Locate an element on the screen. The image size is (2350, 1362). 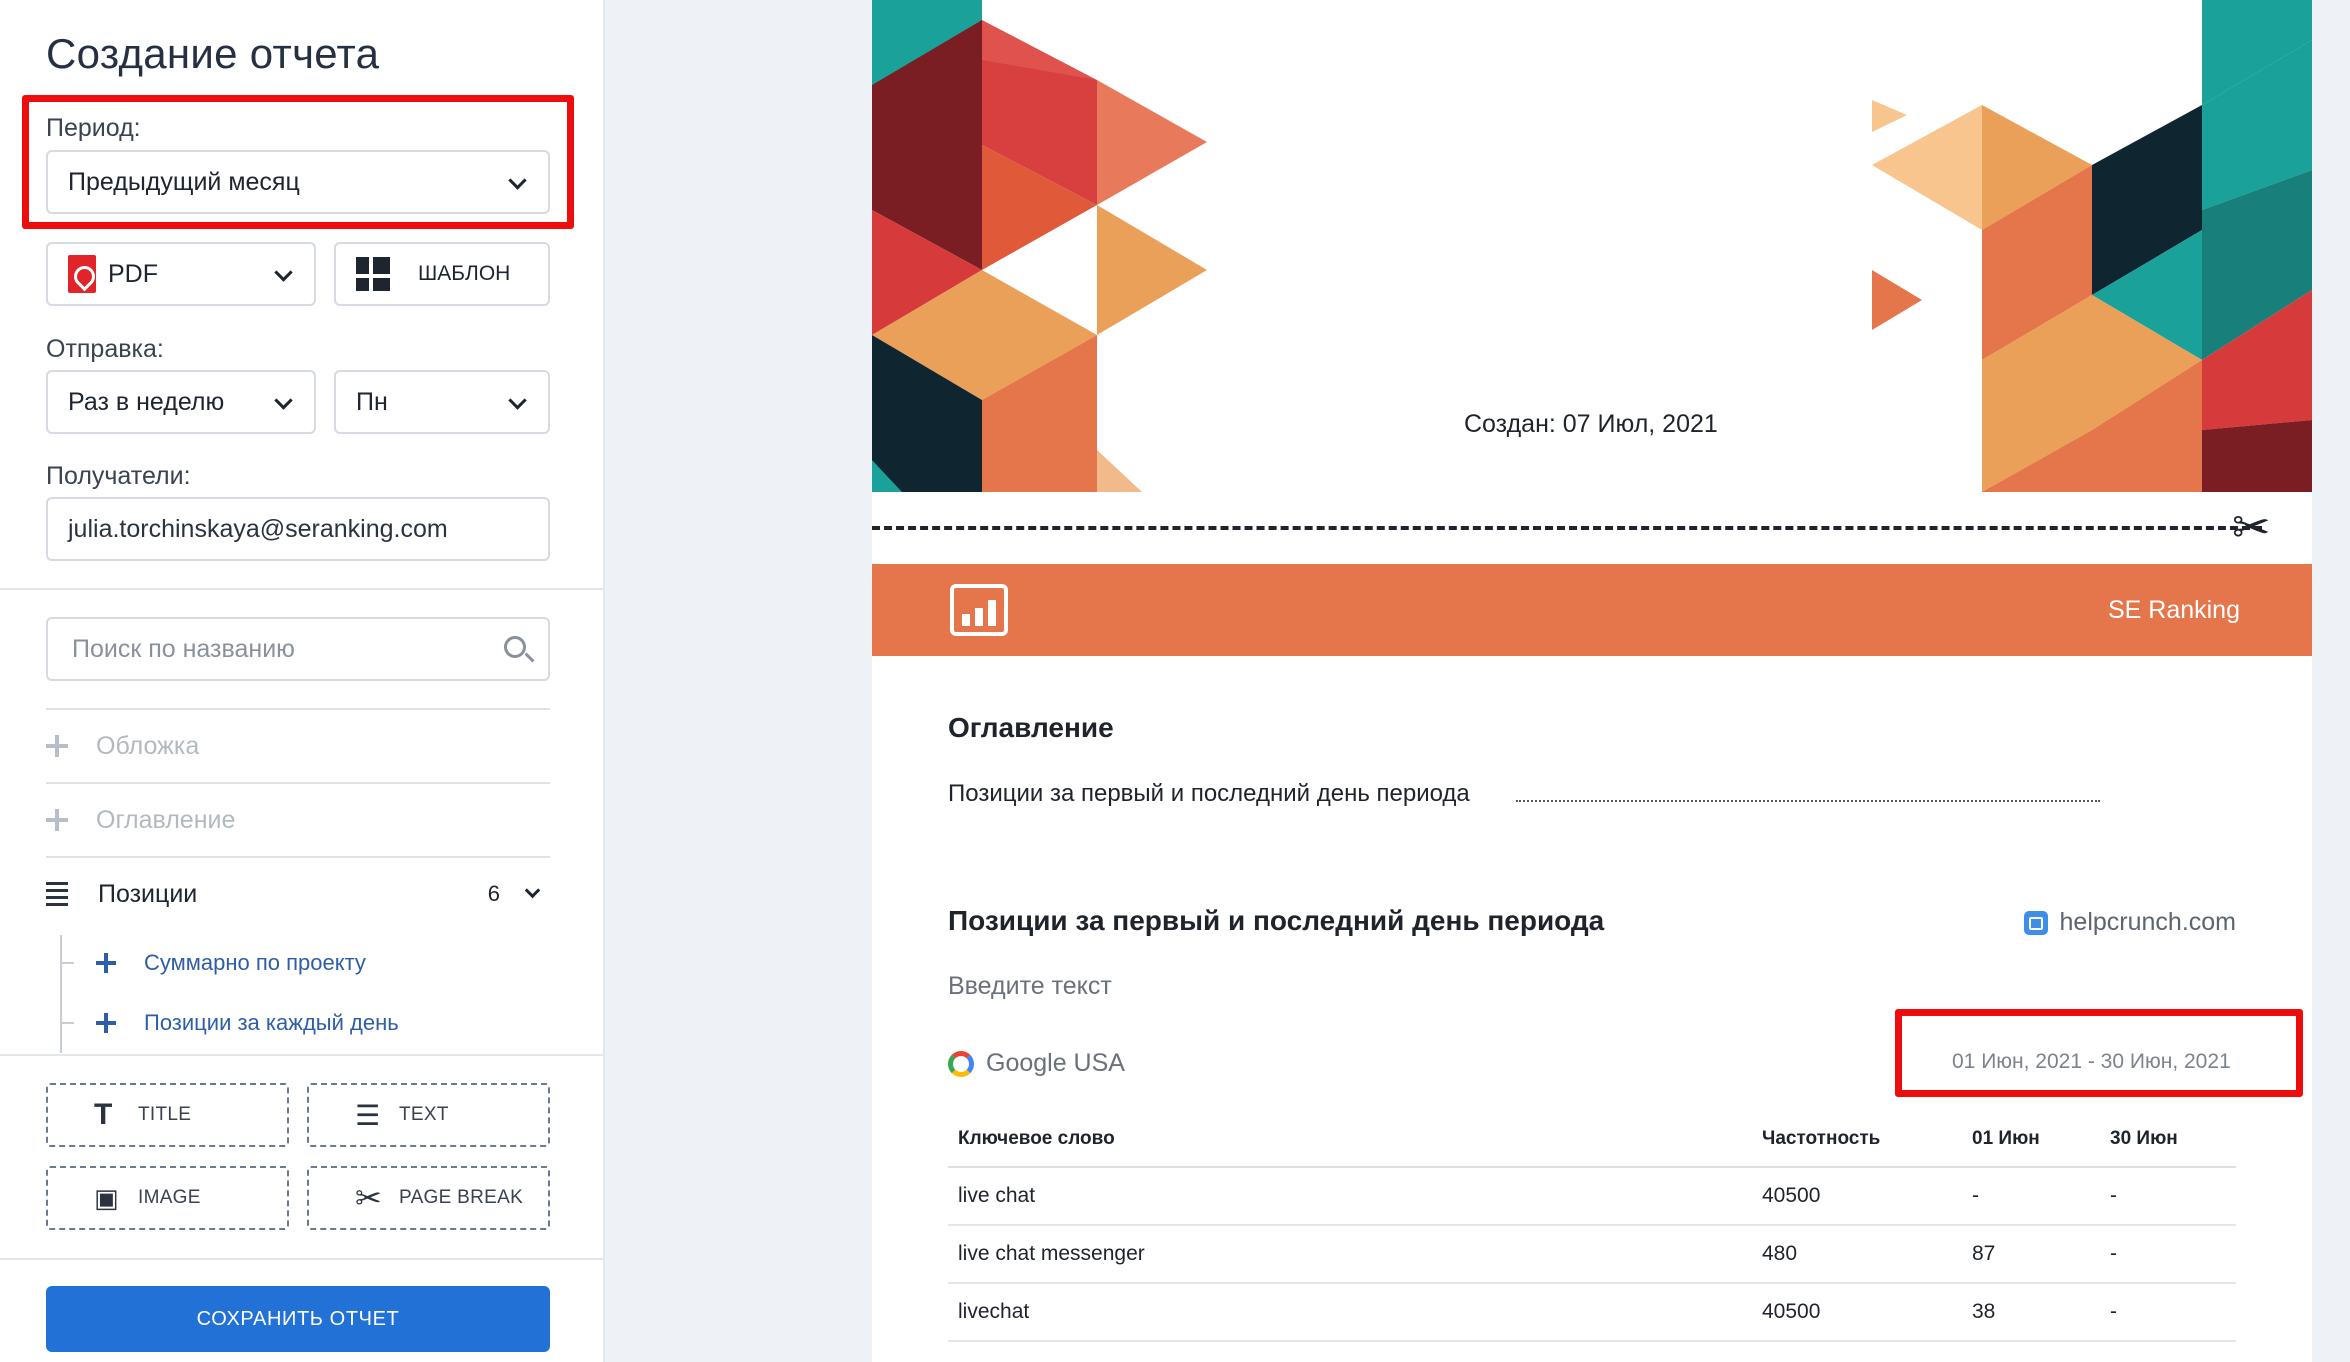
format-select: PDF is located at coordinates (181, 274).